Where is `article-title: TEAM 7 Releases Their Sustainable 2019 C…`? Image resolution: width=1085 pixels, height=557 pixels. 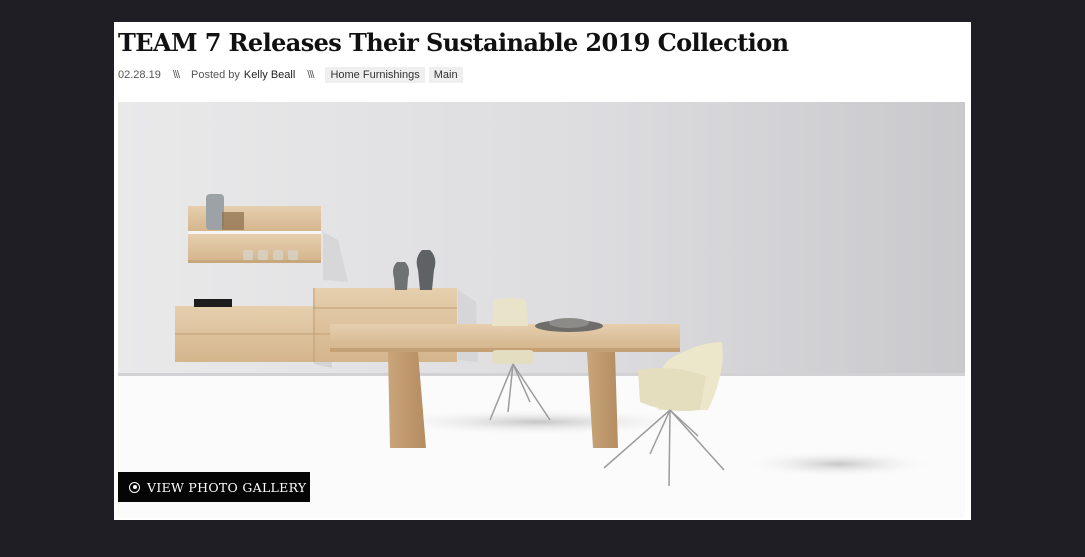 article-title: TEAM 7 Releases Their Sustainable 2019 C… is located at coordinates (453, 42).